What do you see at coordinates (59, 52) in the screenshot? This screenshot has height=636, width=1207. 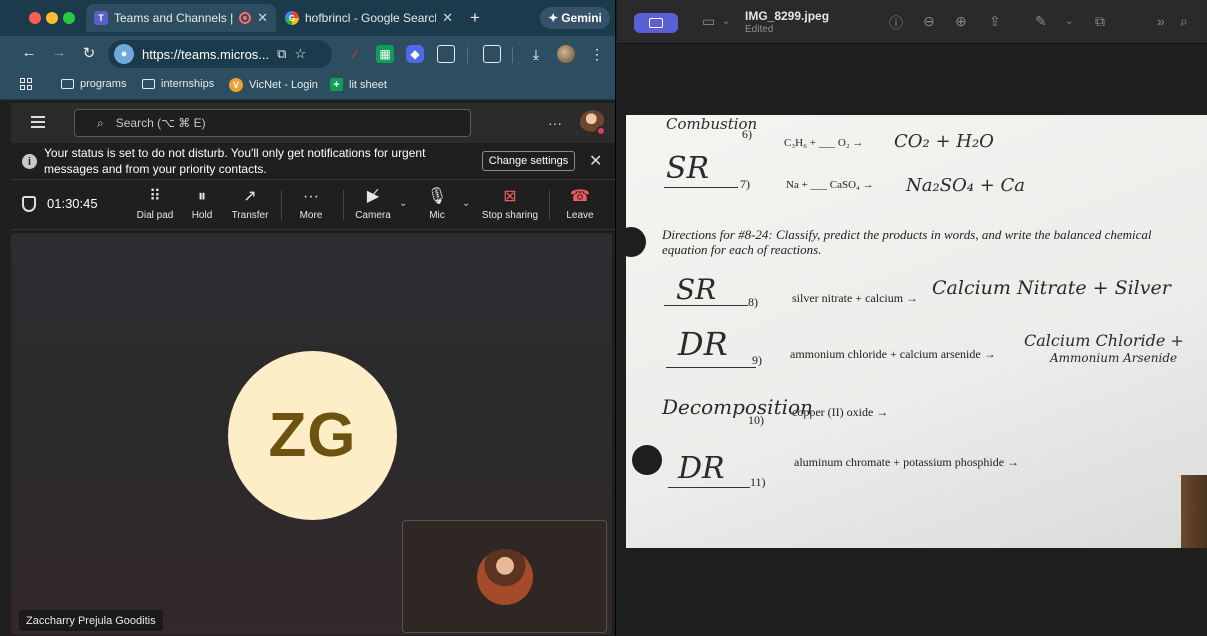 I see `forward-button: →` at bounding box center [59, 52].